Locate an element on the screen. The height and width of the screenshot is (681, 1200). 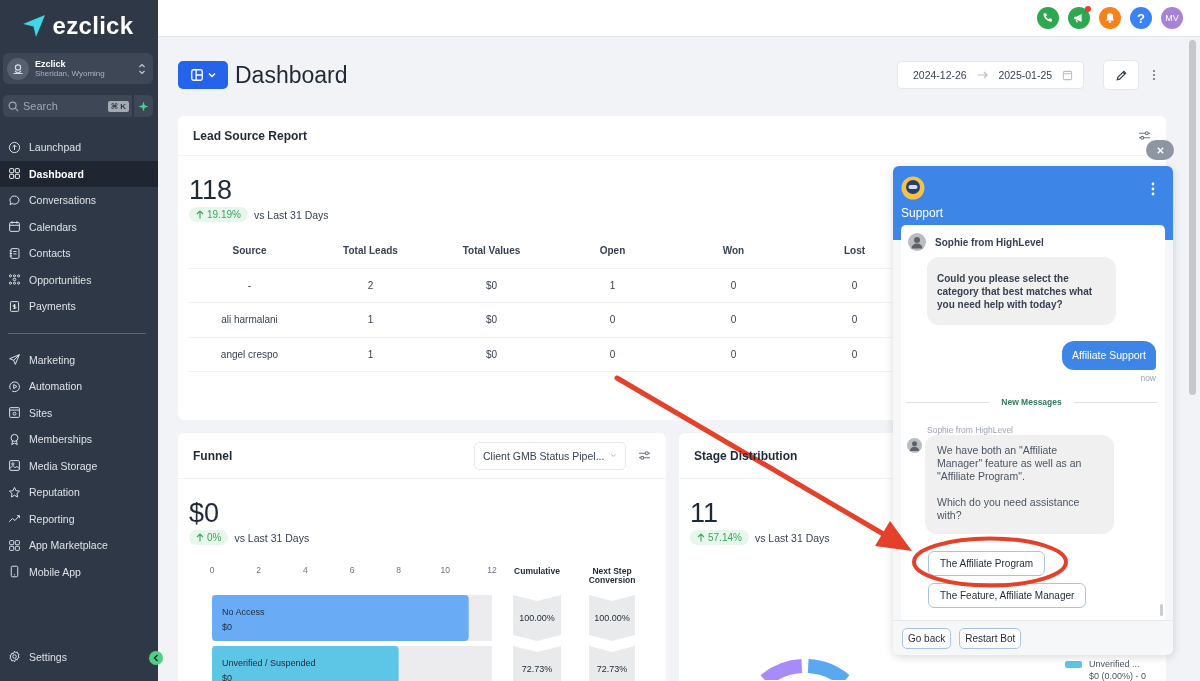
sidebar-item: Marketing is located at coordinates (79, 359).